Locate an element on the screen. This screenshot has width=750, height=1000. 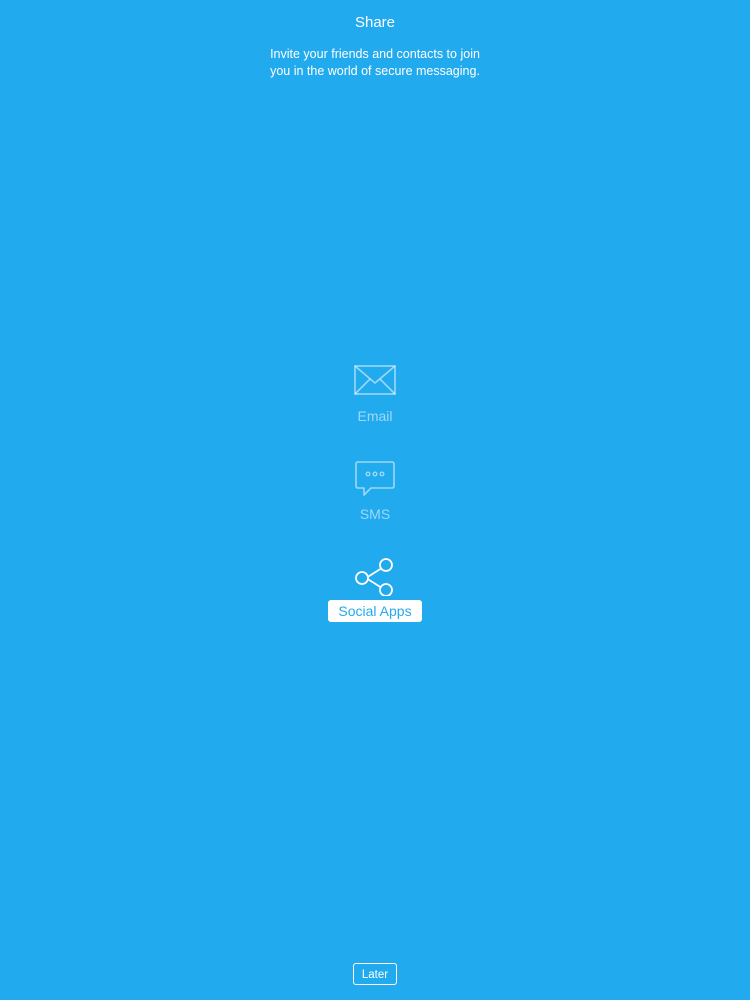
share-option-social-apps: Social Apps is located at coordinates (375, 589).